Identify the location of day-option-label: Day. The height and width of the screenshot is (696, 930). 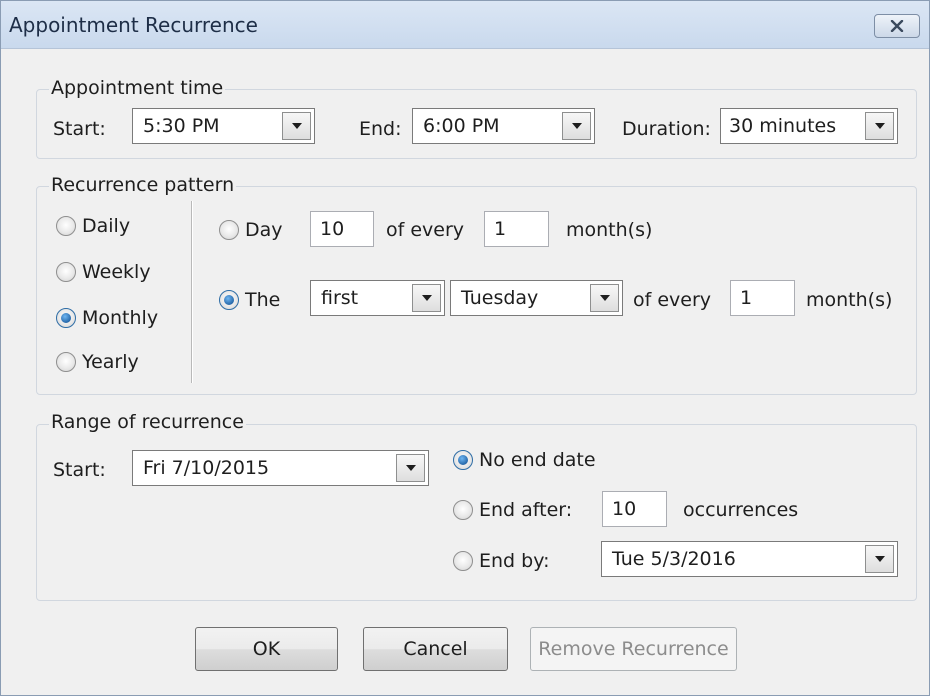
(264, 230).